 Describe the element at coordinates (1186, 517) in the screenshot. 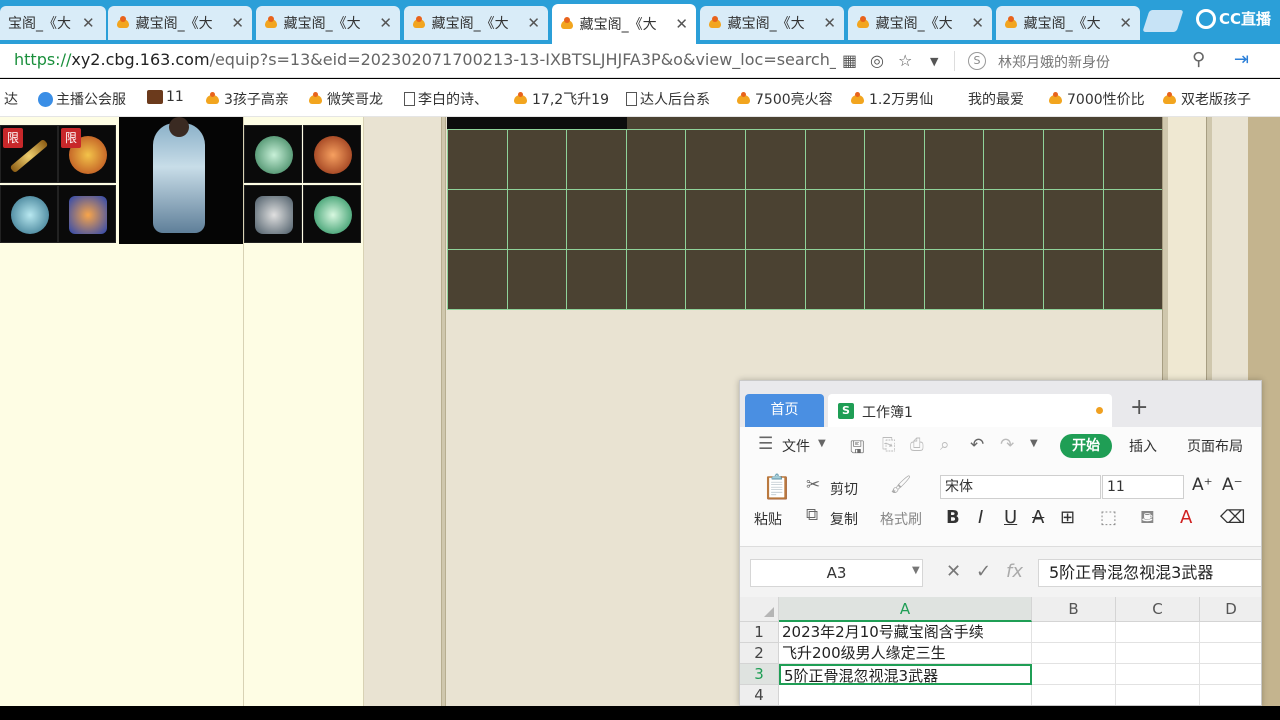

I see `font-color-icon: A` at that location.